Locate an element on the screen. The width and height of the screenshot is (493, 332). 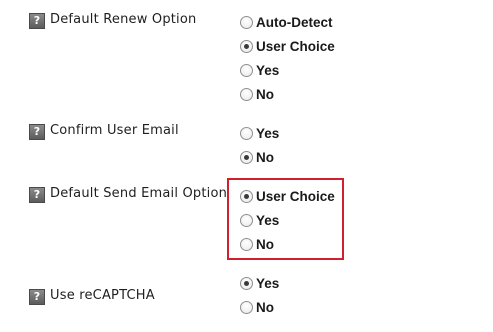
radio-option-label: Auto-Detect is located at coordinates (294, 22).